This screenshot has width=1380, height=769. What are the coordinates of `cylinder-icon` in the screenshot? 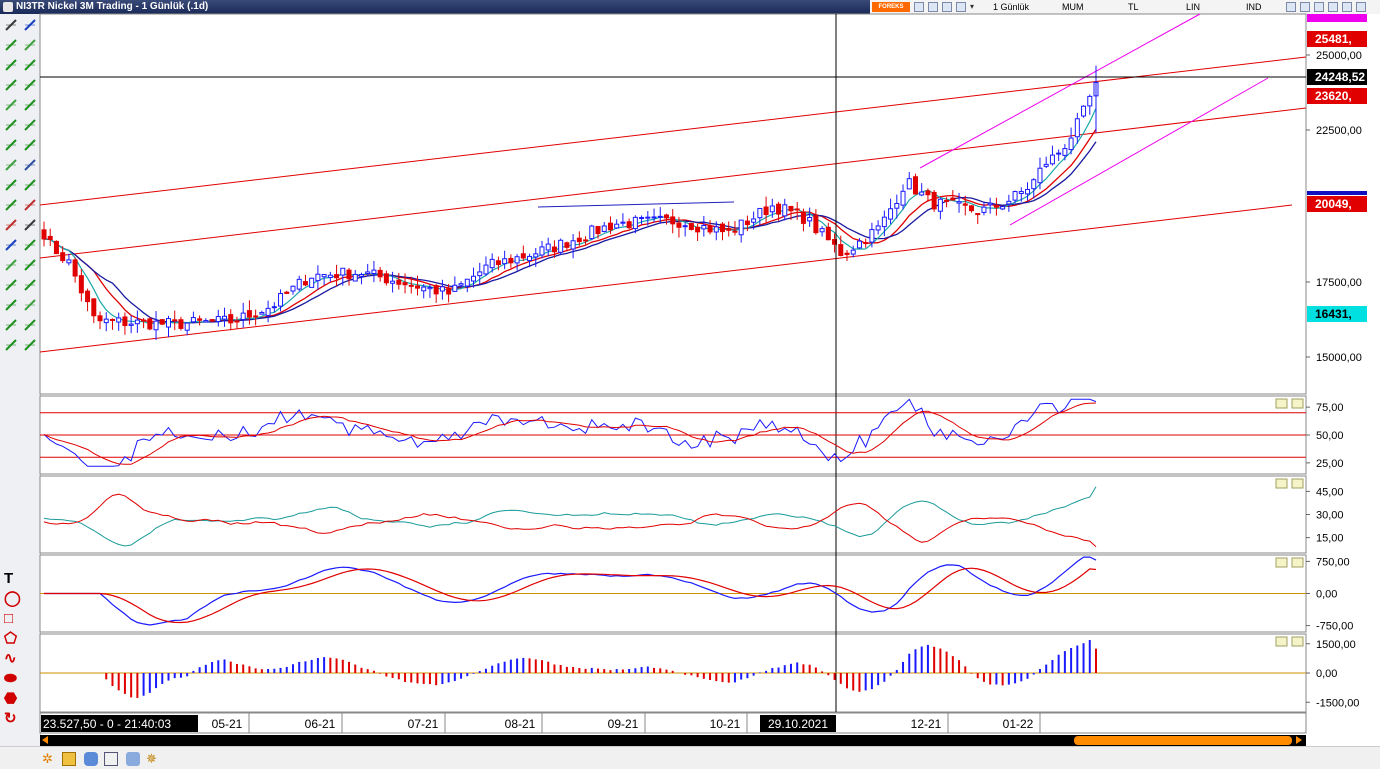 It's located at (133, 759).